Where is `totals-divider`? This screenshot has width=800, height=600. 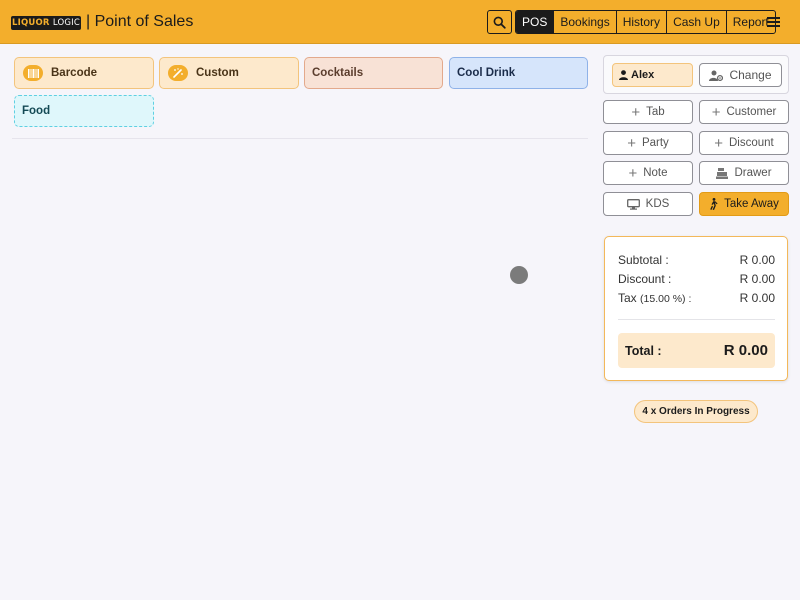 totals-divider is located at coordinates (696, 319).